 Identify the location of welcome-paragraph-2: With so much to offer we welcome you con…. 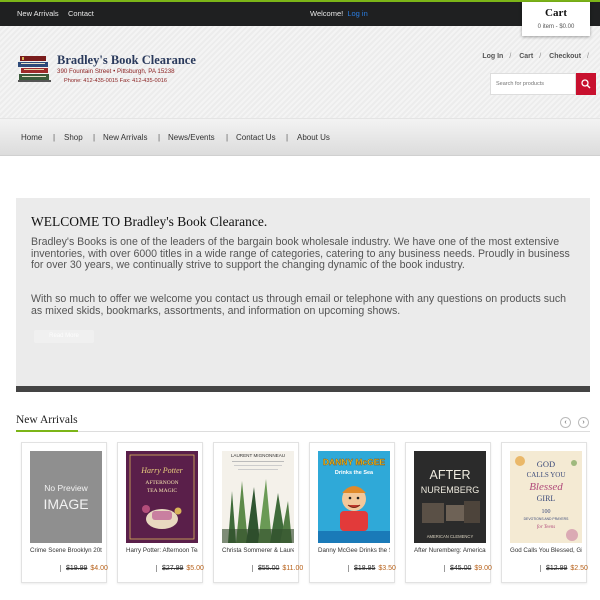
(299, 305).